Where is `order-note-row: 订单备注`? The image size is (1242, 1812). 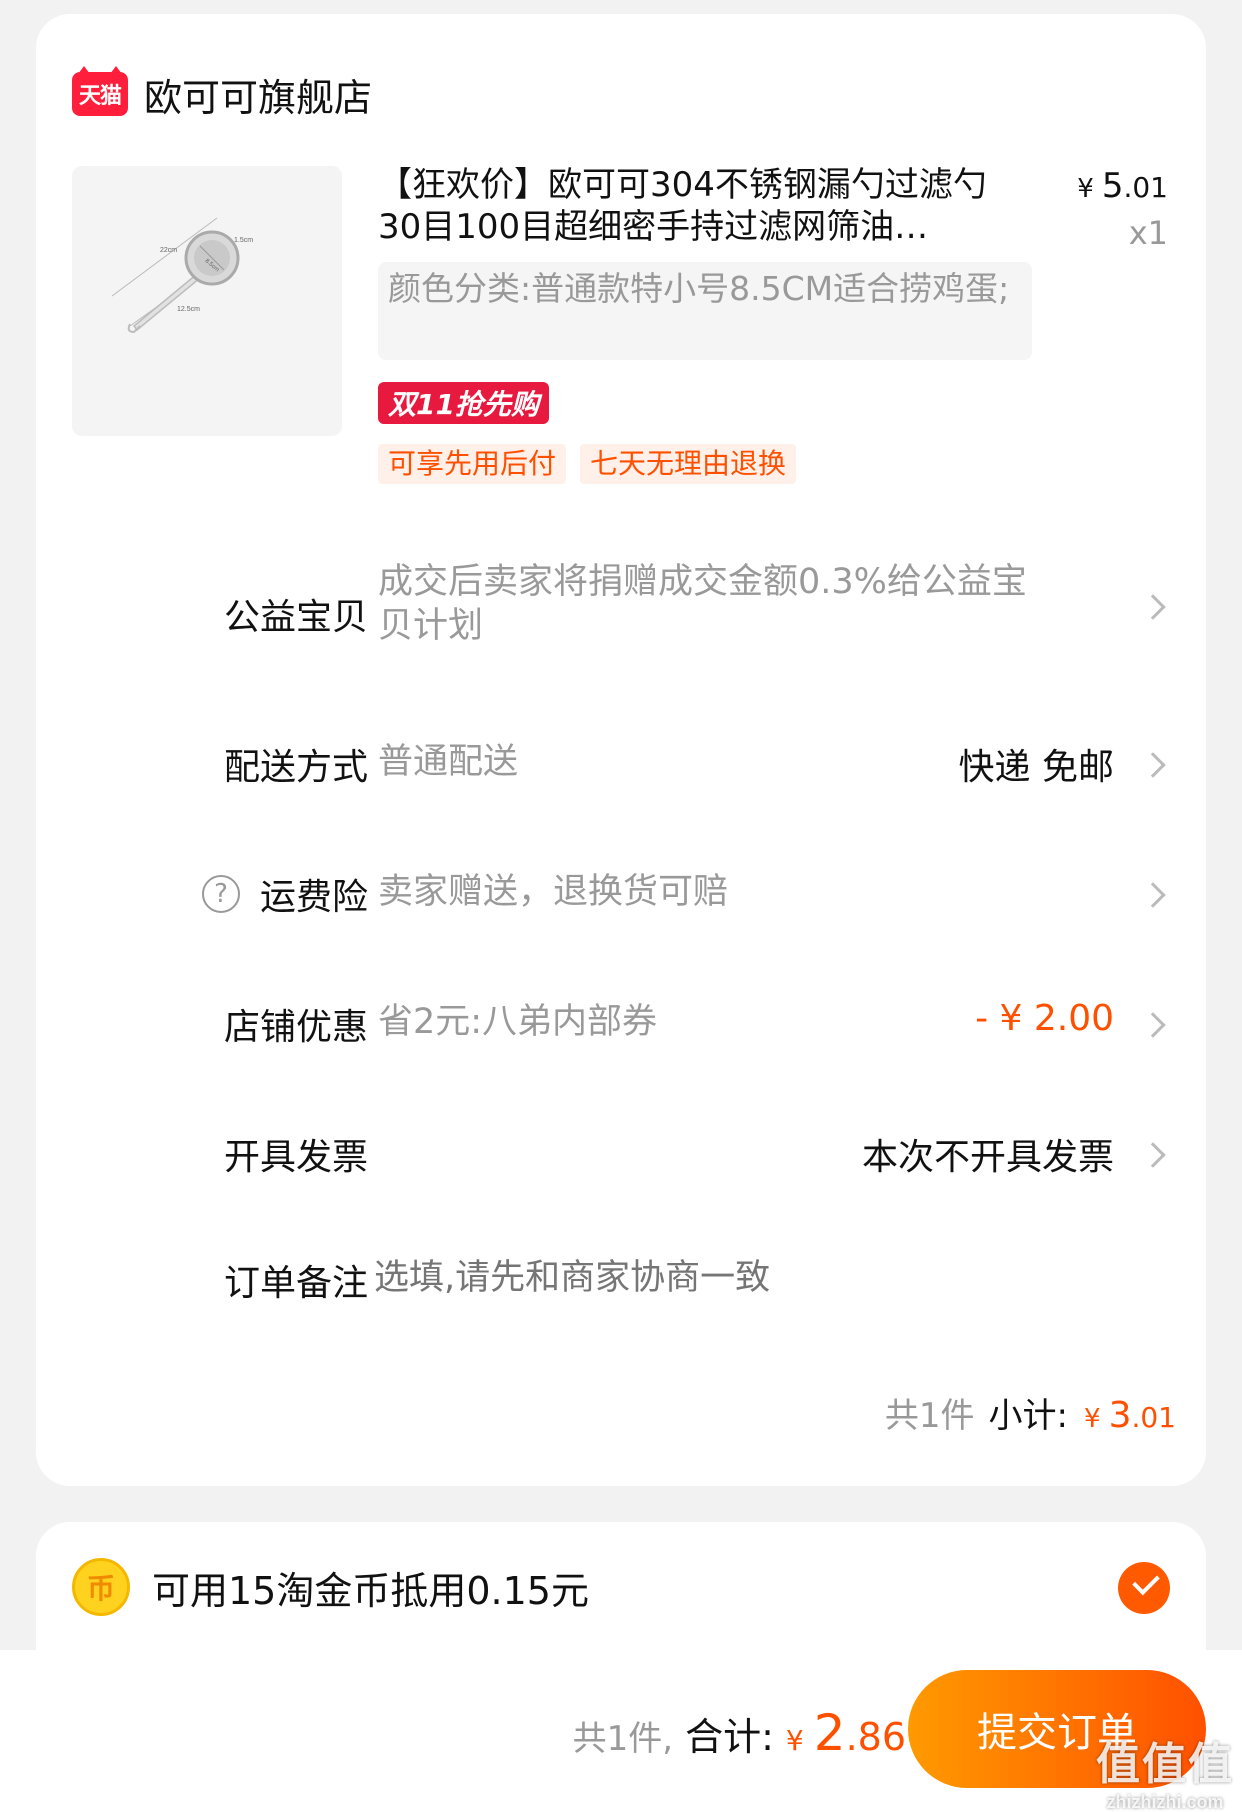 order-note-row: 订单备注 is located at coordinates (621, 1280).